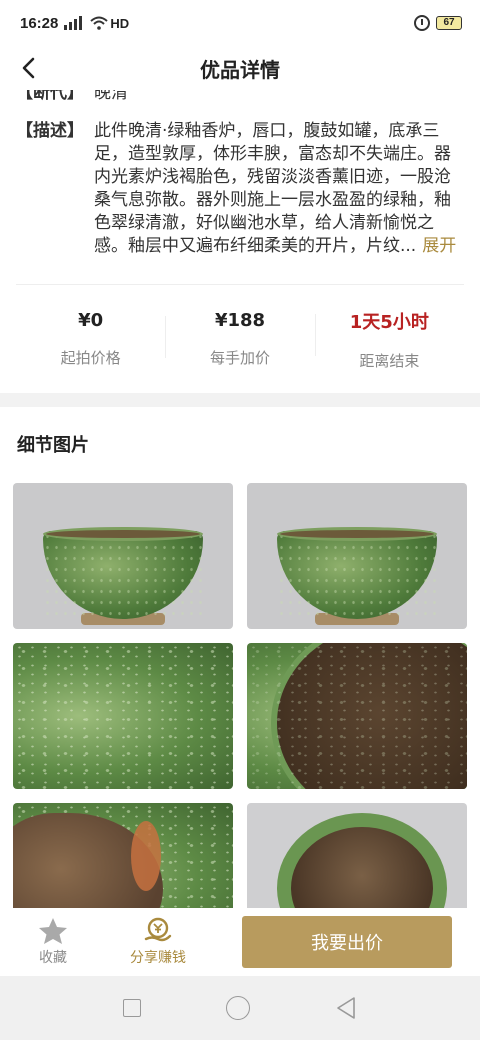 The image size is (480, 1040). Describe the element at coordinates (53, 958) in the screenshot. I see `favorite-label: 收藏` at that location.